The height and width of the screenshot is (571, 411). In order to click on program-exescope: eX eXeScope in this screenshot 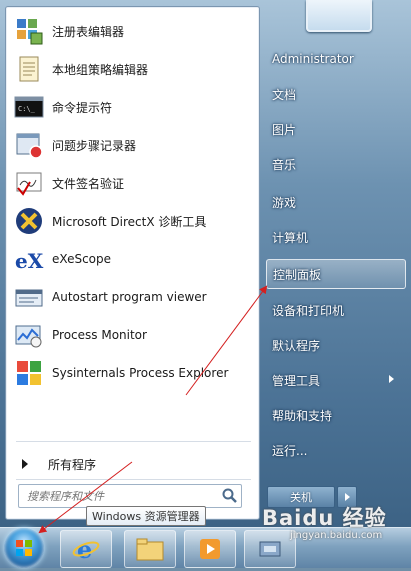, I will do `click(132, 259)`.